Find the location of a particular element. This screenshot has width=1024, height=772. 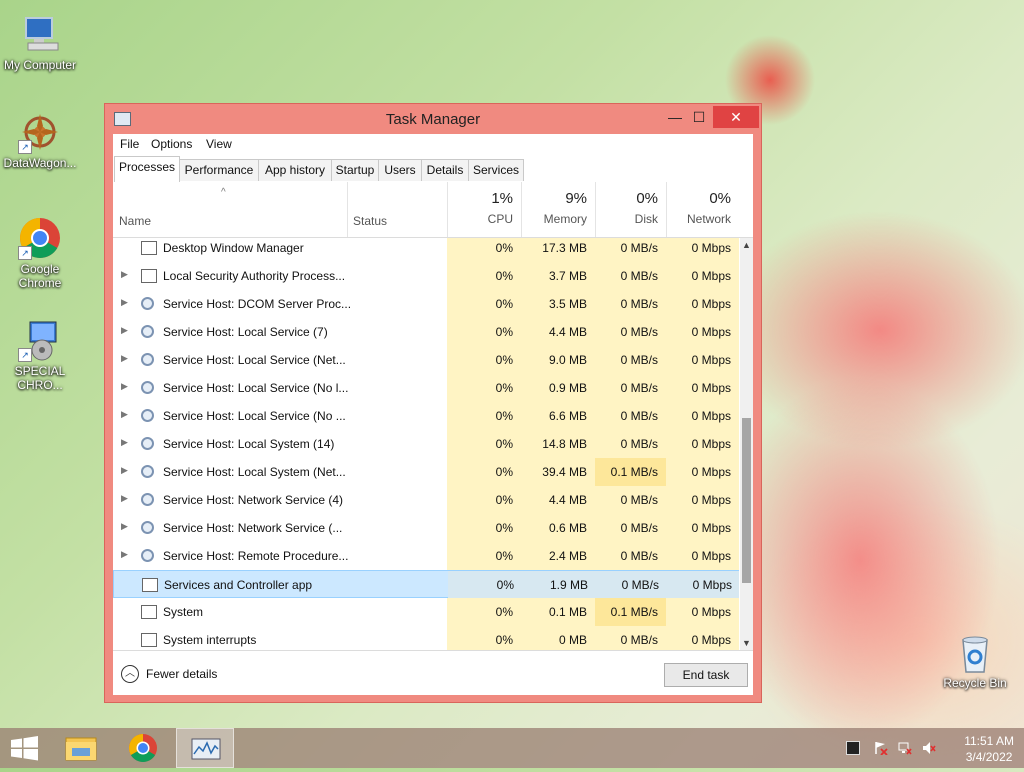

process-name: Desktop Window Manager is located at coordinates (233, 248).